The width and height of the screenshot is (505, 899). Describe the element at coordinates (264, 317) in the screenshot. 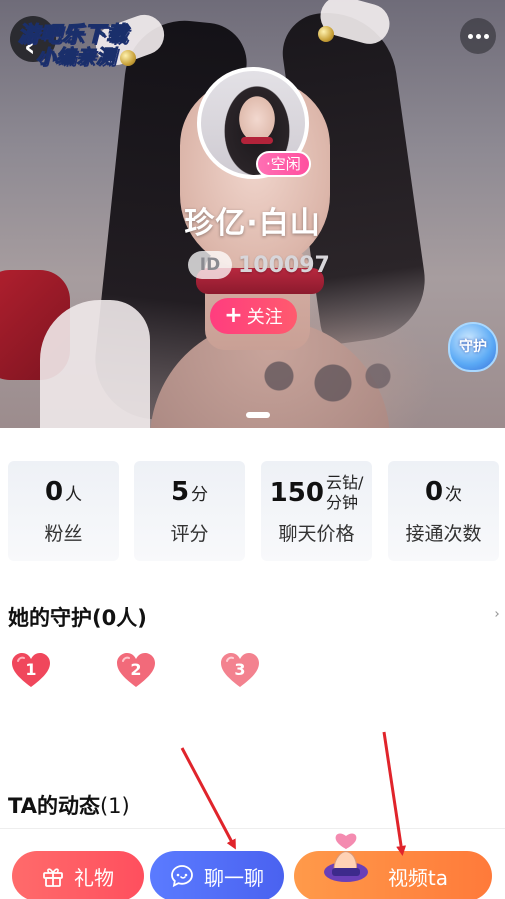

I see `follow-label: 关注` at that location.